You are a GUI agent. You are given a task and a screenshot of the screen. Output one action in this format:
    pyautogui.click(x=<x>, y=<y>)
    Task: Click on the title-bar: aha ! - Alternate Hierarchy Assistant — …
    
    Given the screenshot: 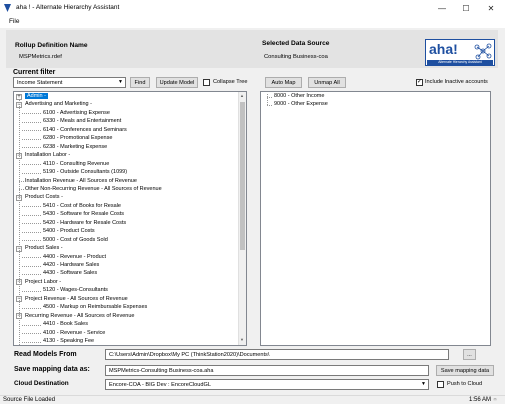 What is the action you would take?
    pyautogui.click(x=252, y=8)
    